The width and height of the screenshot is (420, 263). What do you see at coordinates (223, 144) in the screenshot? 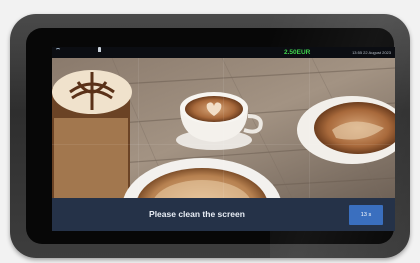
I see `grid-line` at bounding box center [223, 144].